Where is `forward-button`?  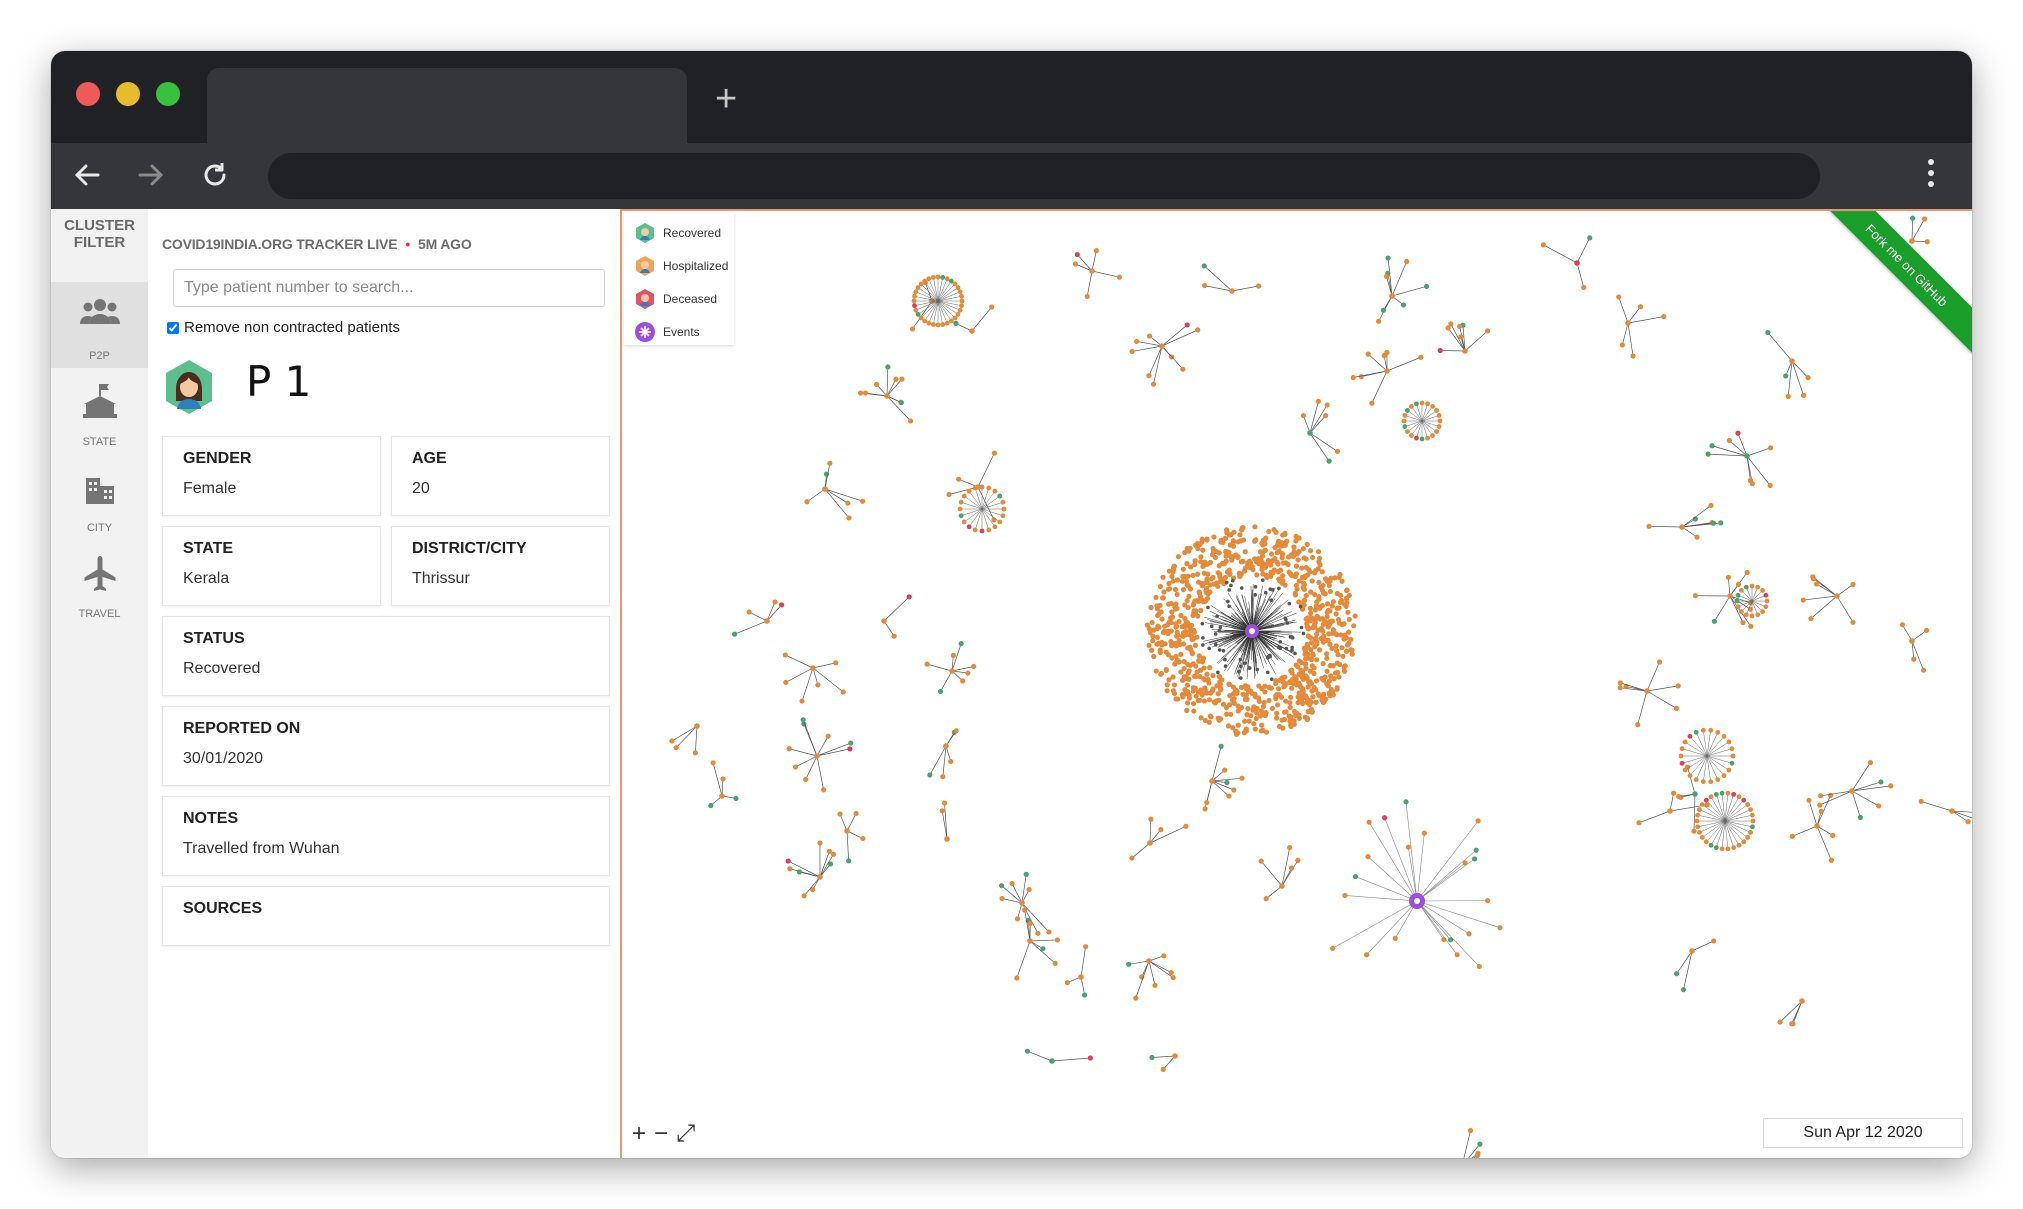
forward-button is located at coordinates (151, 175).